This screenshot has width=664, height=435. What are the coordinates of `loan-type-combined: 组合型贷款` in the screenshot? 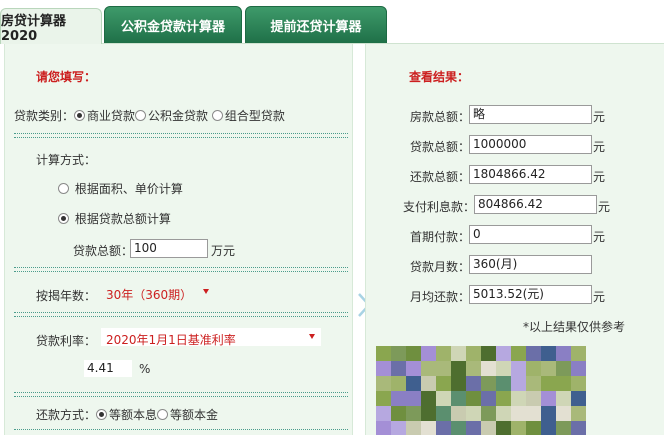 It's located at (254, 116).